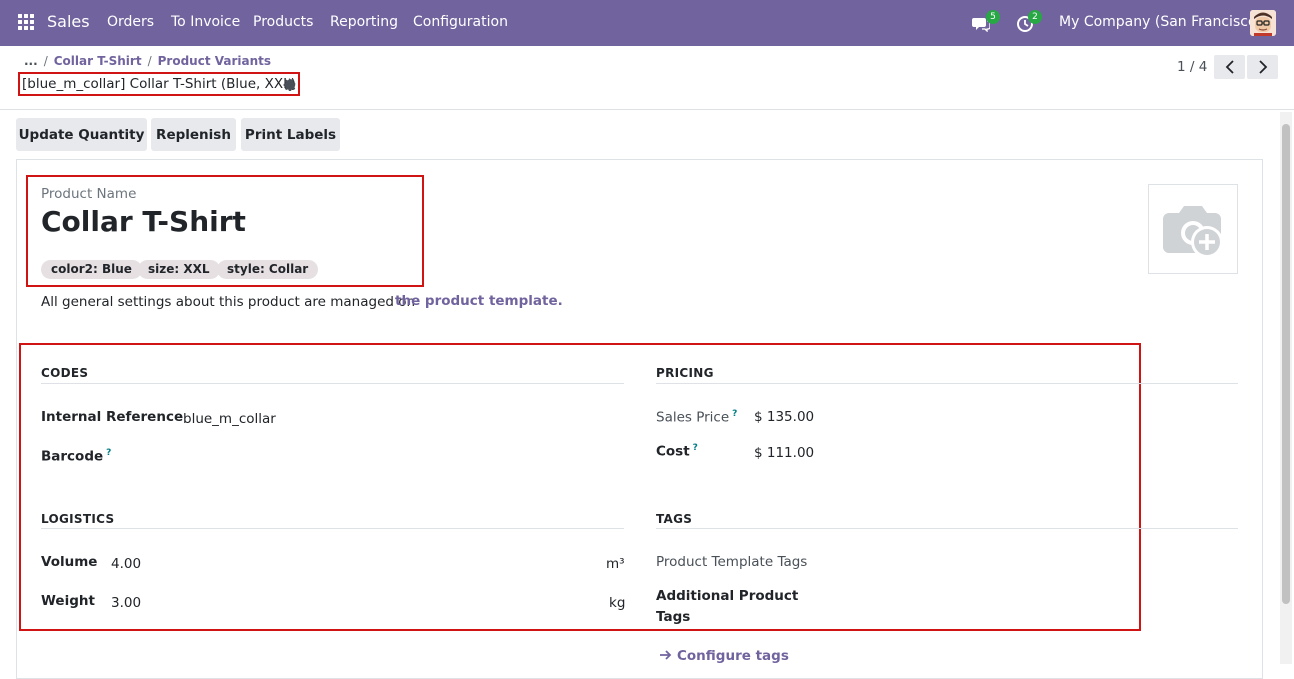  What do you see at coordinates (130, 22) in the screenshot?
I see `menu-orders: Orders` at bounding box center [130, 22].